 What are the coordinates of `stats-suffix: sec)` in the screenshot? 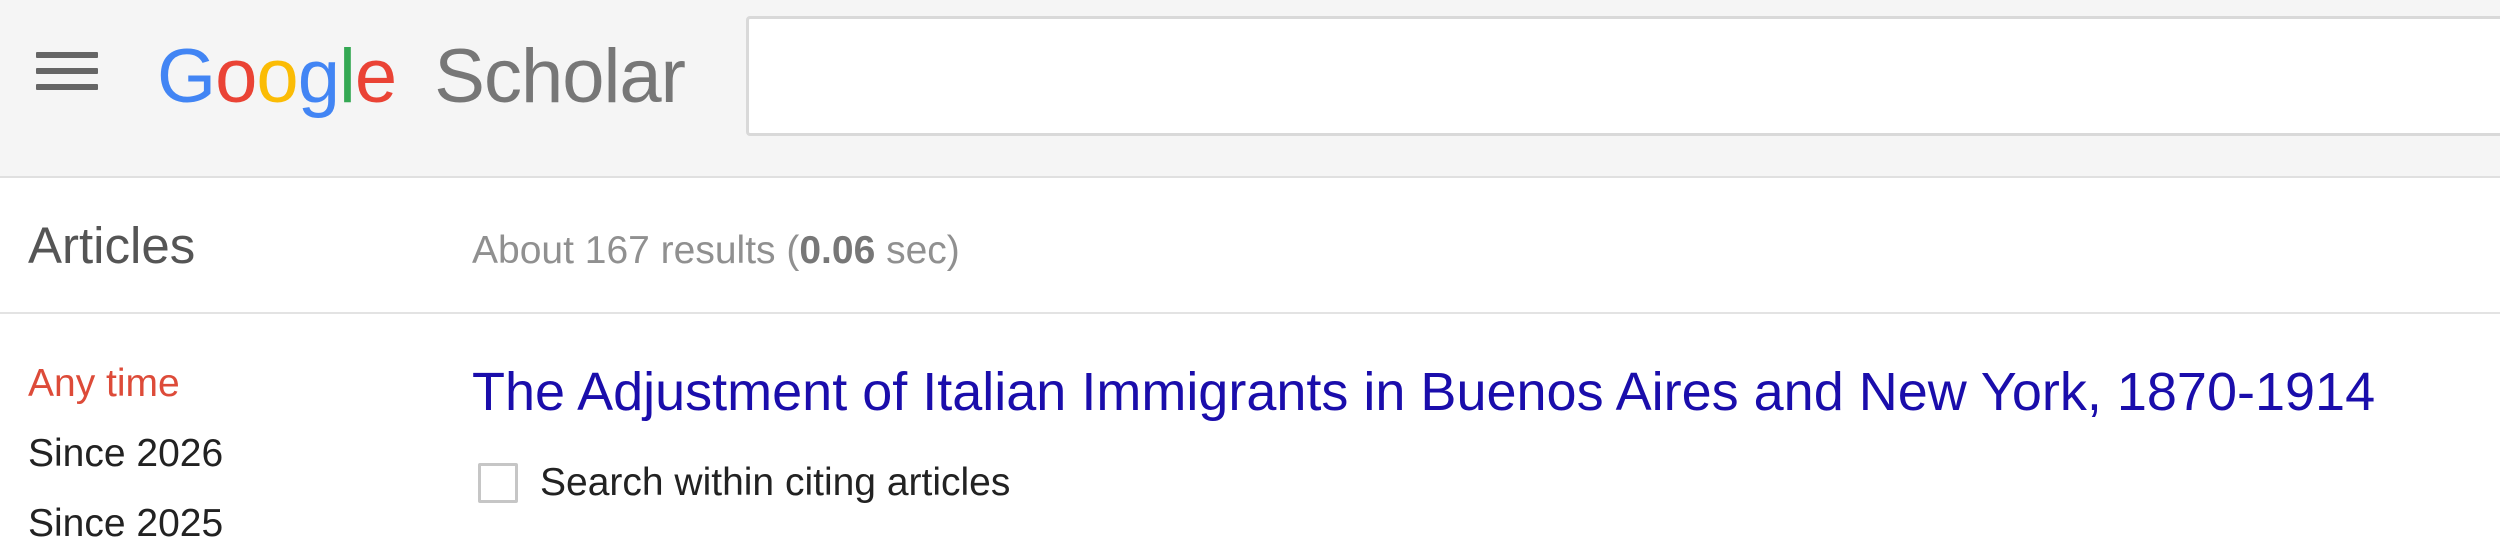 It's located at (917, 250).